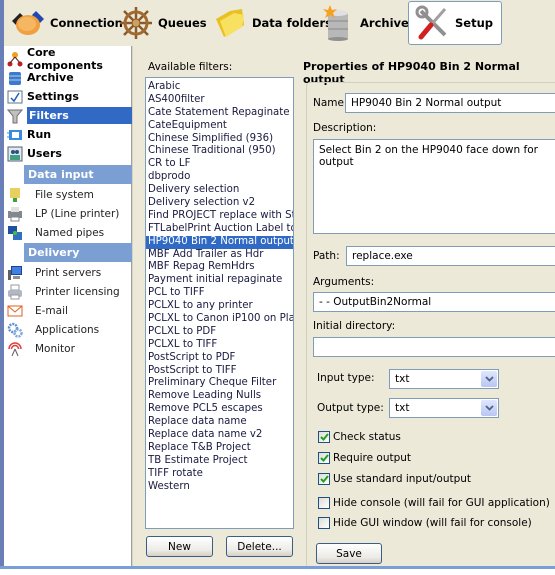  Describe the element at coordinates (219, 151) in the screenshot. I see `filter-list-item: Chinese Traditional (950)` at that location.